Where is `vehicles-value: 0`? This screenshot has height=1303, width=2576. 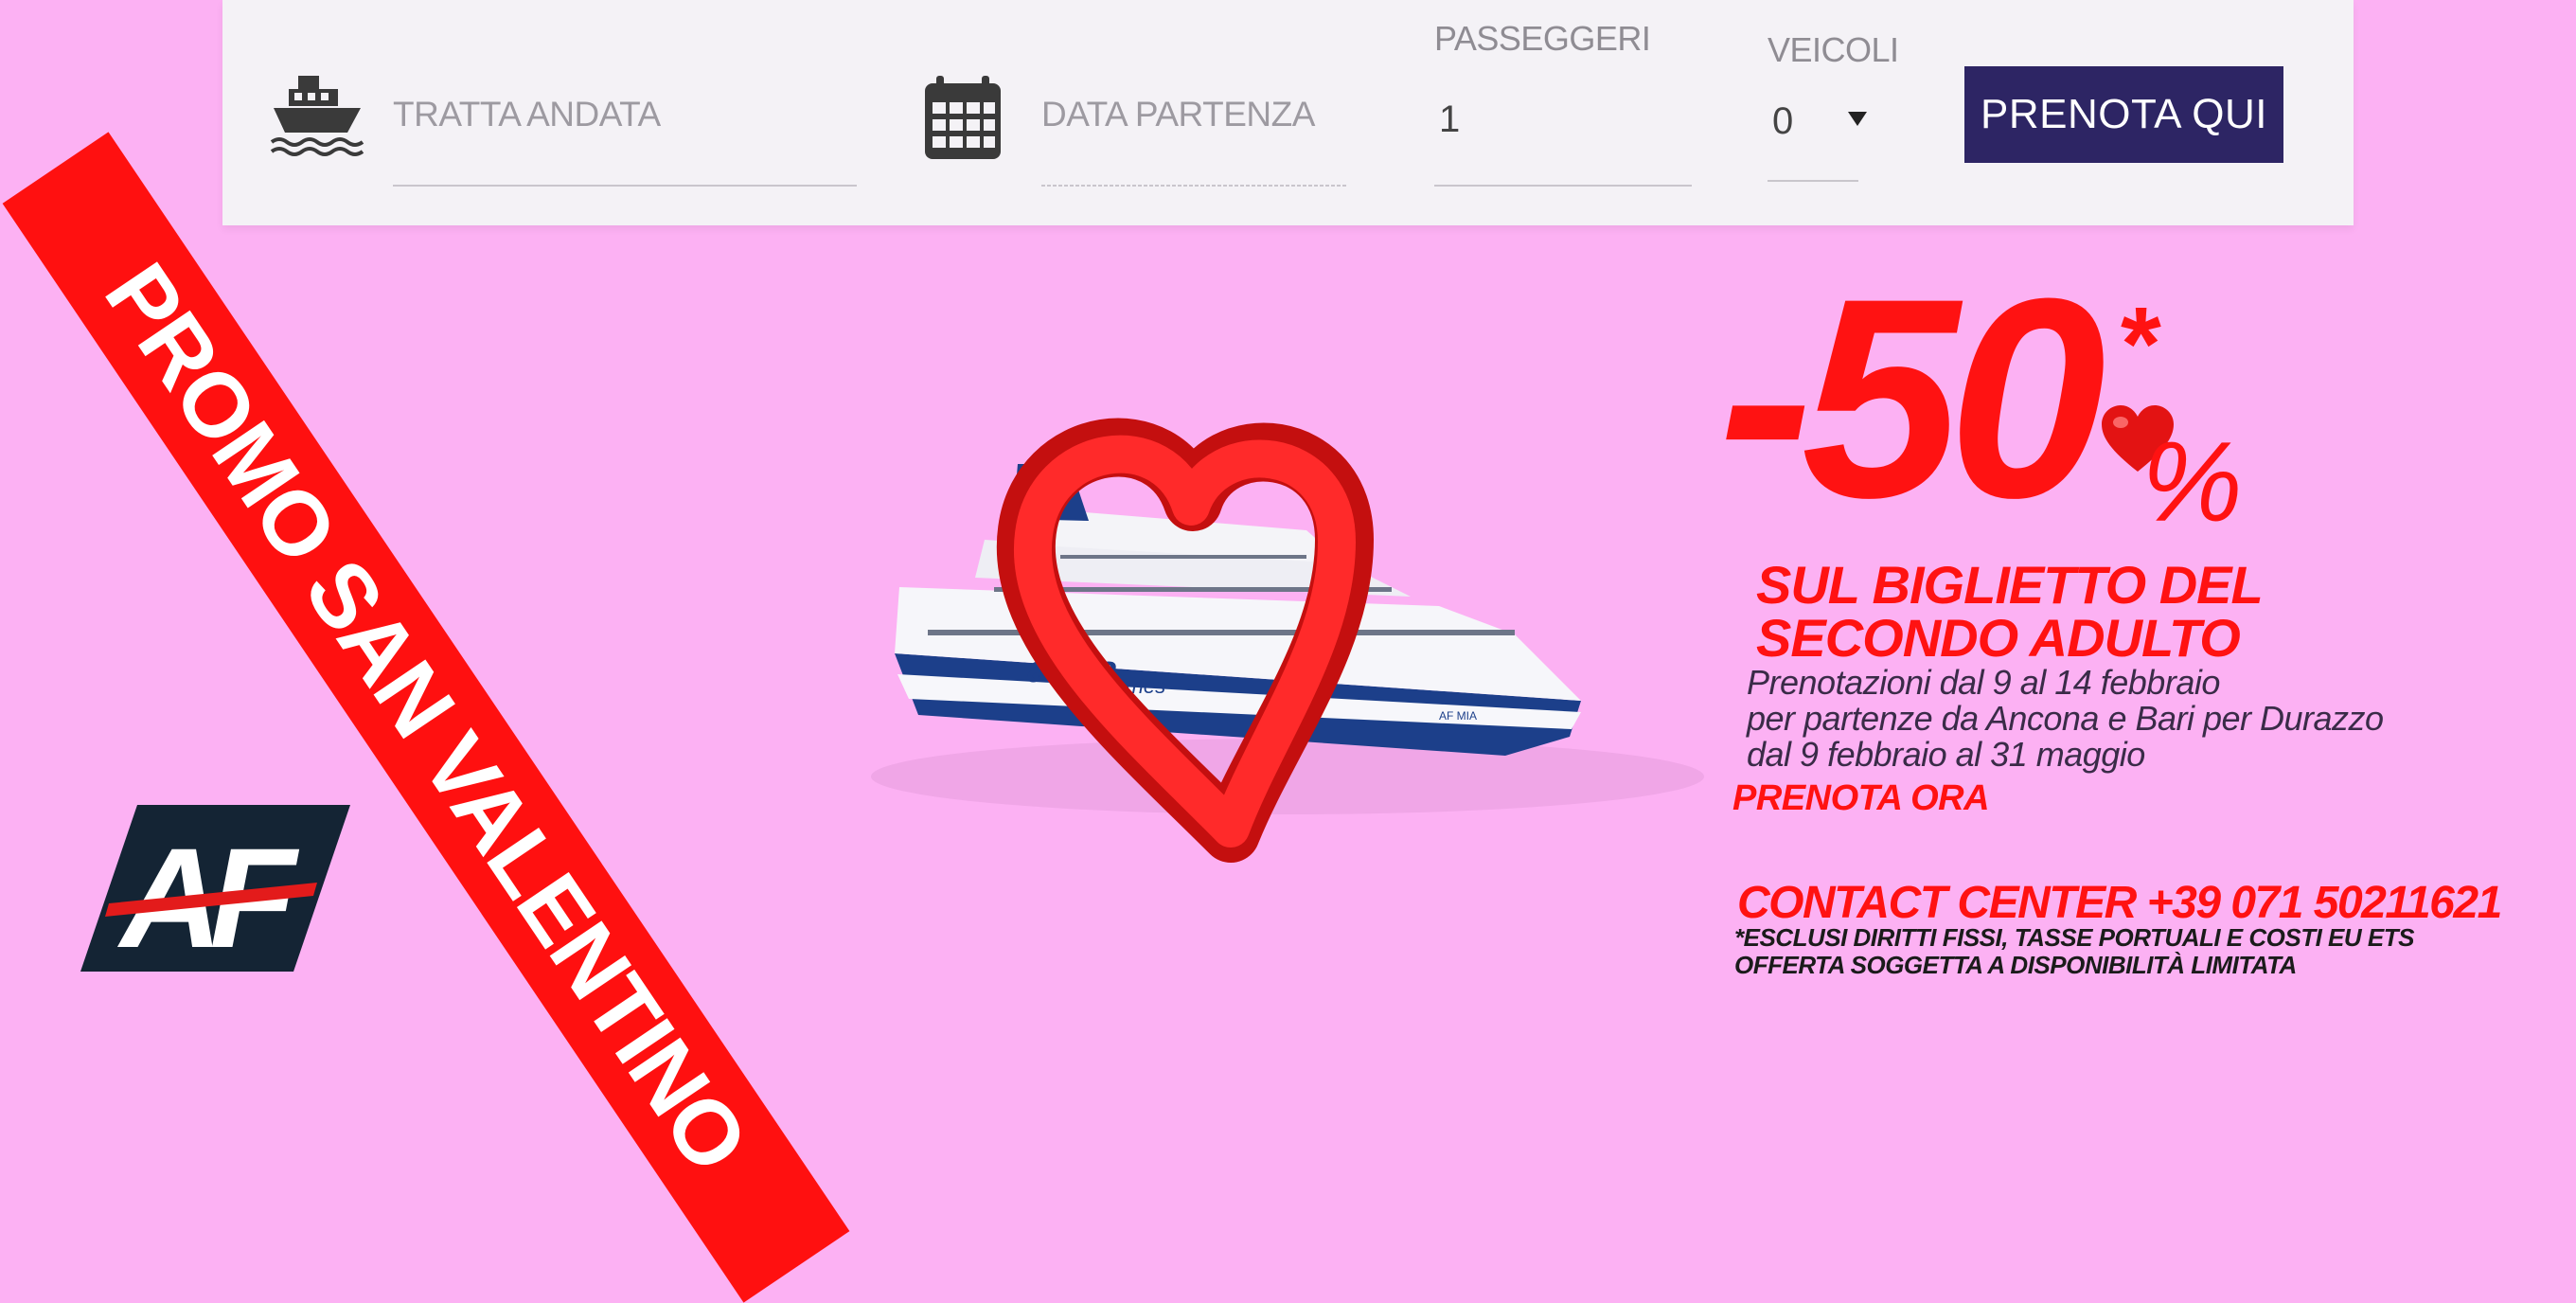 vehicles-value: 0 is located at coordinates (1782, 121).